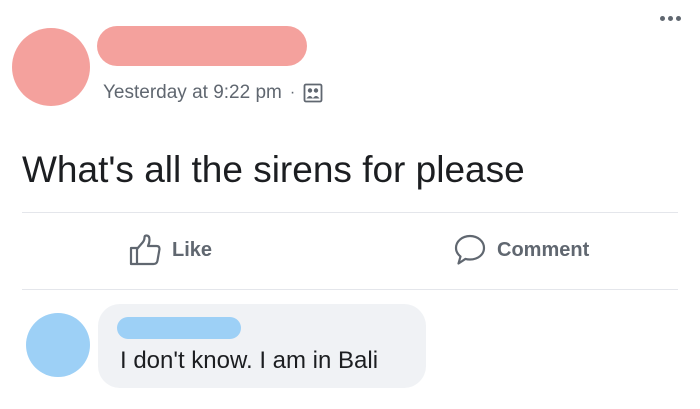 This screenshot has height=409, width=700. I want to click on comment-button: Comment, so click(521, 250).